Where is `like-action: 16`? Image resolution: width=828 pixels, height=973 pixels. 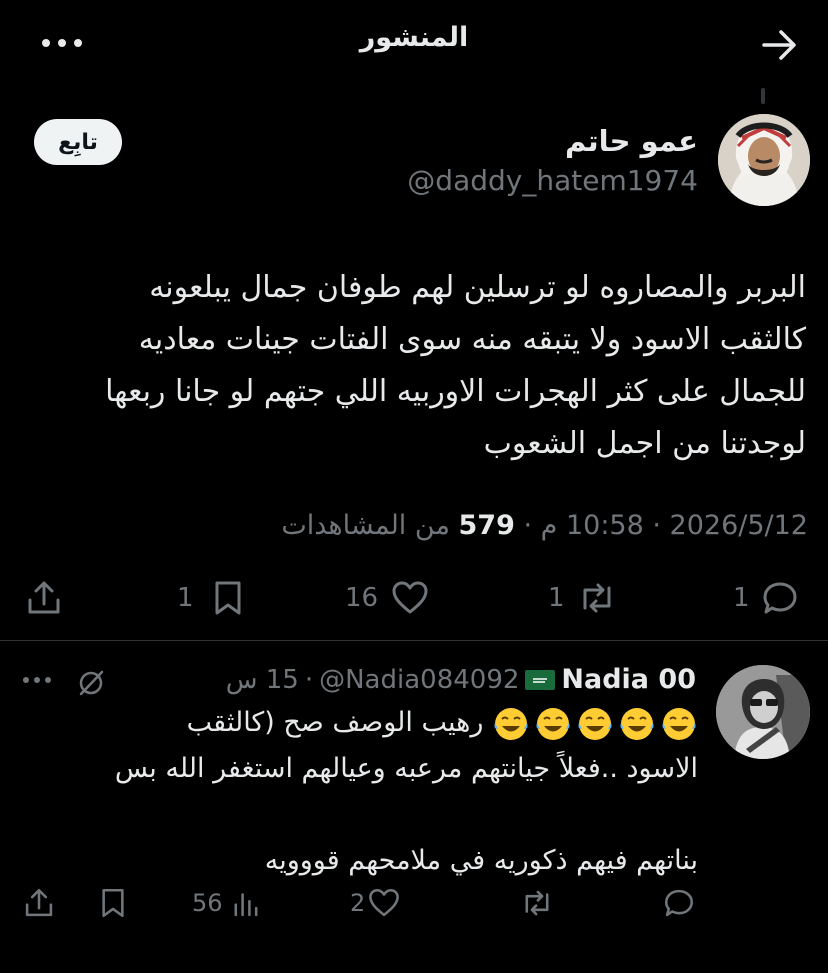
like-action: 16 is located at coordinates (387, 598).